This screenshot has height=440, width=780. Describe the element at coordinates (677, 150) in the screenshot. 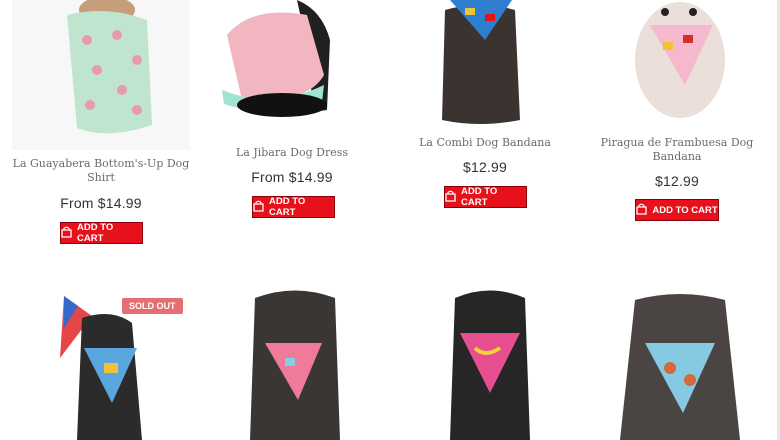

I see `product-title: Piragua de Frambuesa Dog Bandana` at that location.